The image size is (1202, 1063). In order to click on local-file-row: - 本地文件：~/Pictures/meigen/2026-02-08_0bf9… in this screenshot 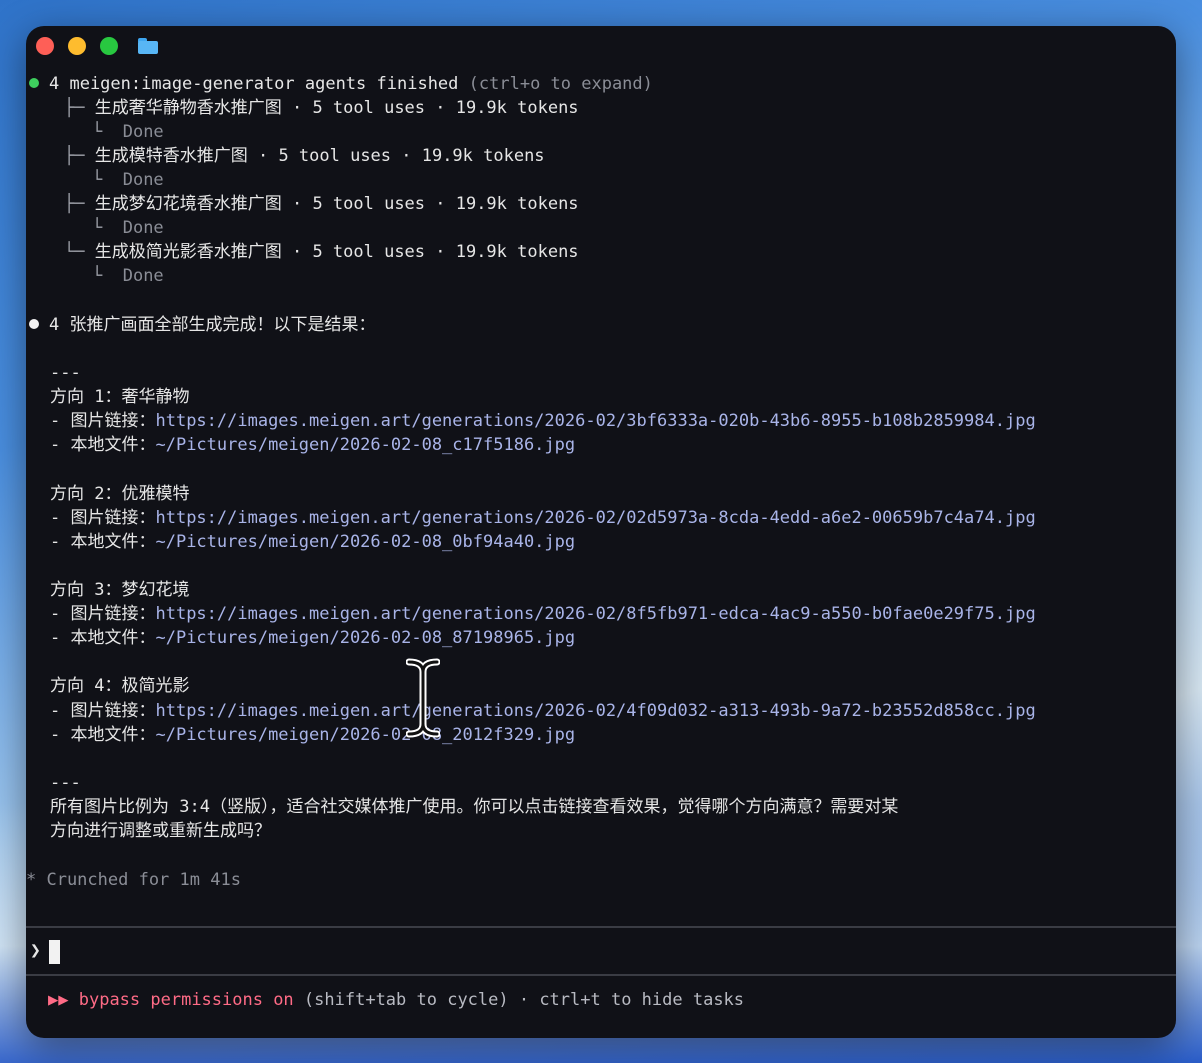, I will do `click(313, 542)`.